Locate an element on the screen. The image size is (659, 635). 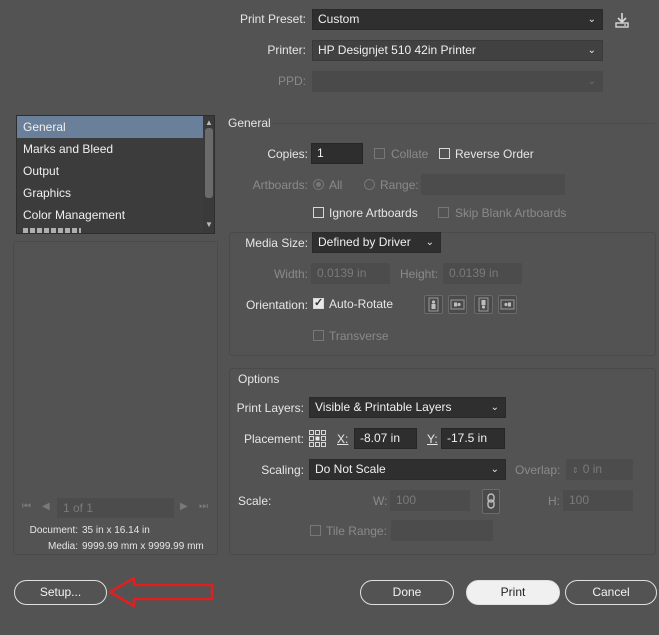
orientation-label: Orientation: is located at coordinates (276, 305).